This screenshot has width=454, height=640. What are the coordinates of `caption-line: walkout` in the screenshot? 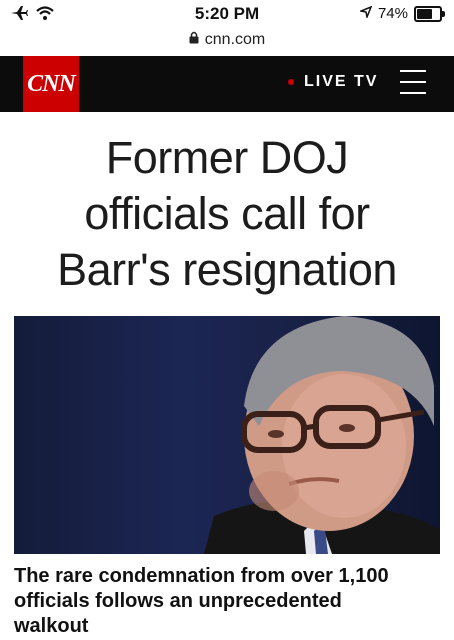 It's located at (227, 626).